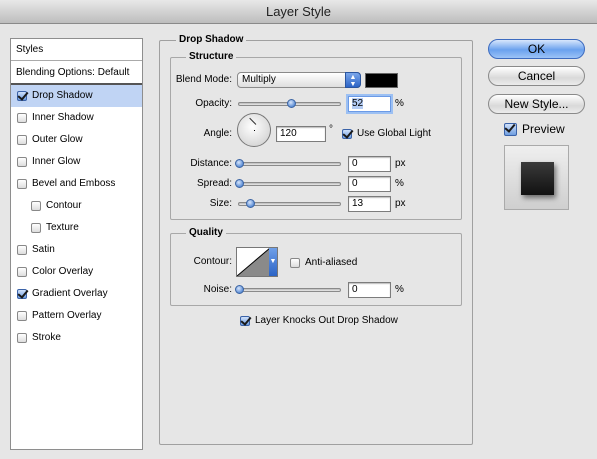 Image resolution: width=597 pixels, height=459 pixels. I want to click on contour-dropdown-icon: ▼, so click(273, 262).